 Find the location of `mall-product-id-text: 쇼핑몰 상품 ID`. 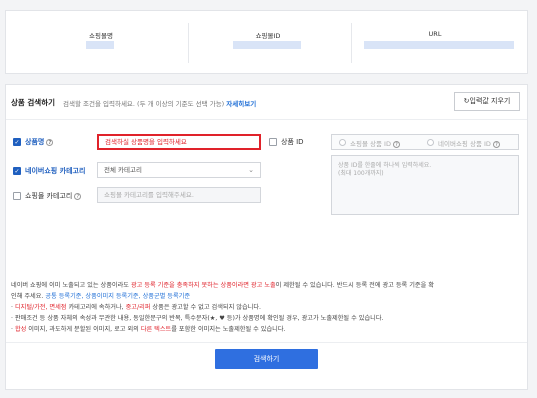

mall-product-id-text: 쇼핑몰 상품 ID is located at coordinates (370, 144).